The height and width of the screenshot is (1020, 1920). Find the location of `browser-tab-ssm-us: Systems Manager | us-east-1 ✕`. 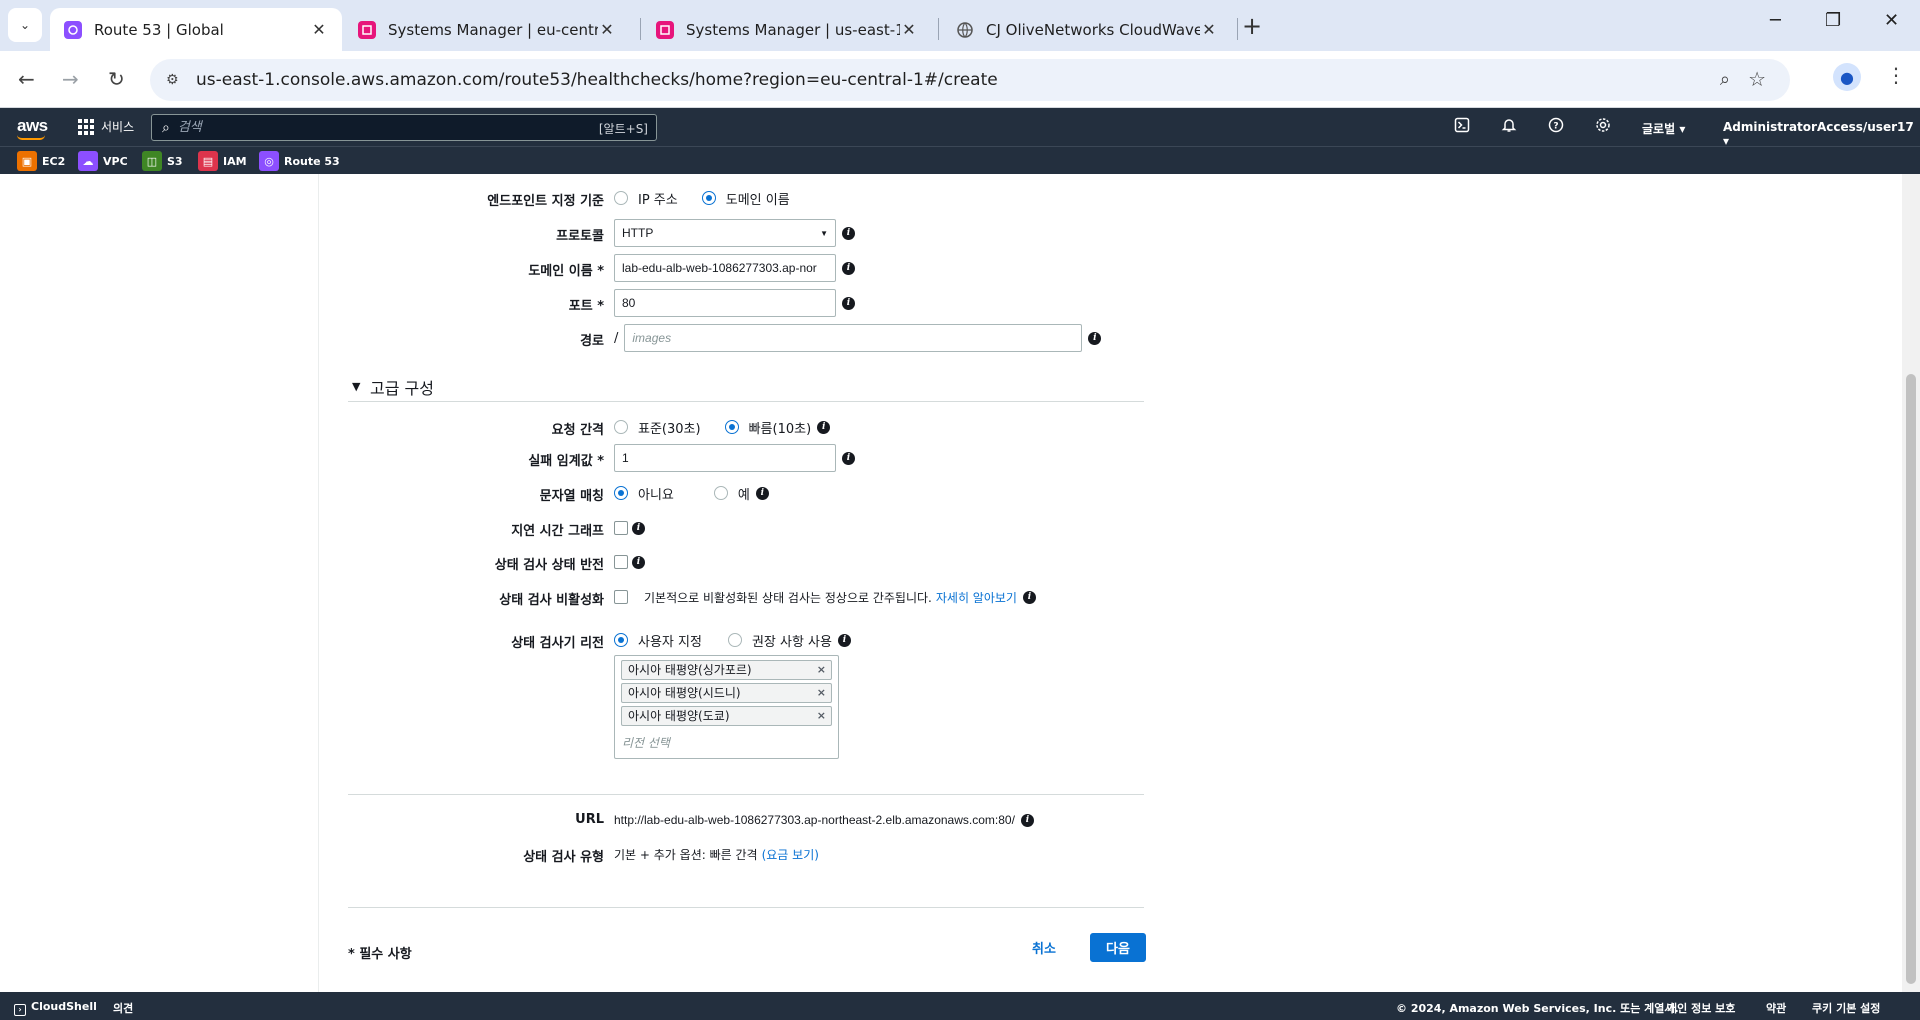

browser-tab-ssm-us: Systems Manager | us-east-1 ✕ is located at coordinates (787, 29).